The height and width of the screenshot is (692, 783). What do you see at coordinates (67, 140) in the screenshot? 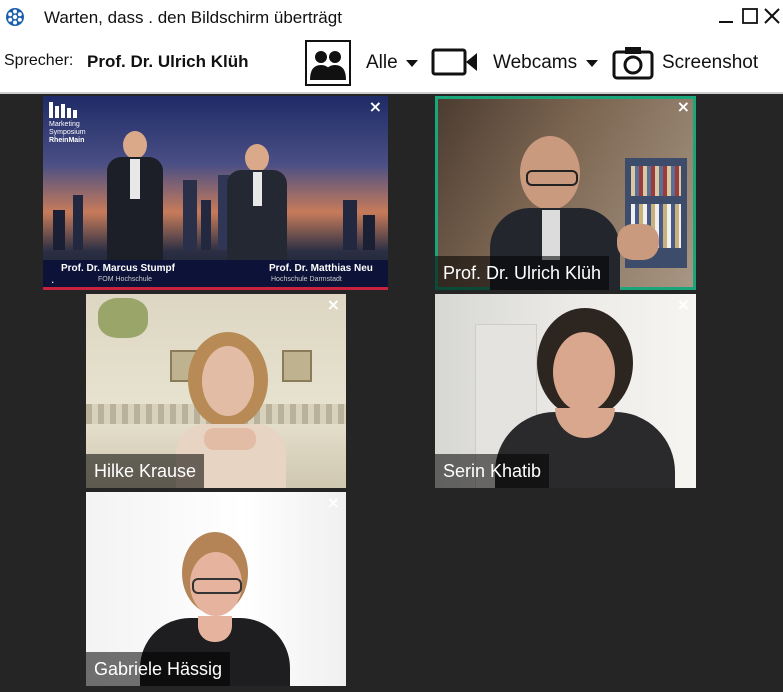
I see `logo-line: RheinMain` at bounding box center [67, 140].